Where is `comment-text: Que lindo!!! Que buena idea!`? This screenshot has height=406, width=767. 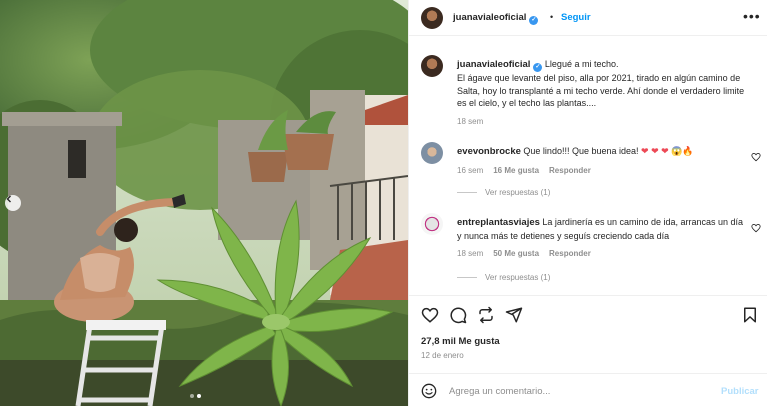 comment-text: Que lindo!!! Que buena idea! is located at coordinates (581, 151).